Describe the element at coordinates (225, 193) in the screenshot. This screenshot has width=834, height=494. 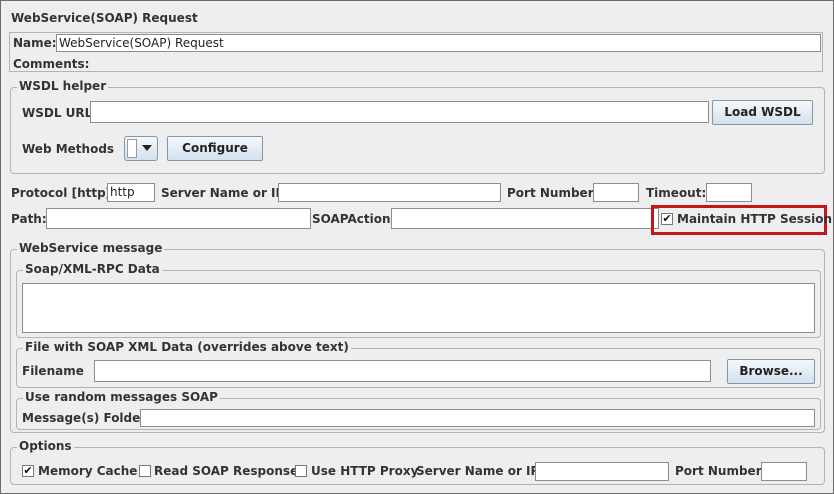
I see `server-name-label: Server Name or IP:` at that location.